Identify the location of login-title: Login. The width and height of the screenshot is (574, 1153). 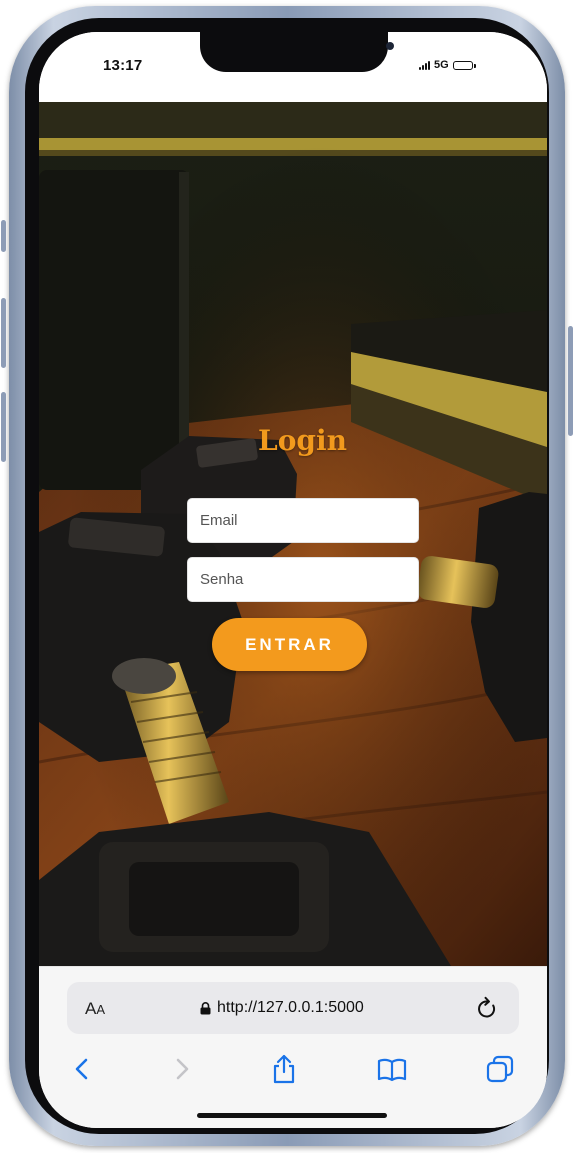
(302, 440).